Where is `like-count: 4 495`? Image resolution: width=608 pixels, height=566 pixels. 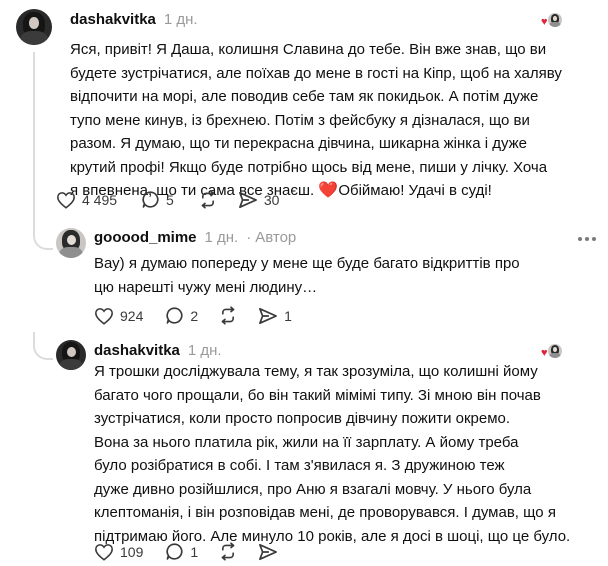 like-count: 4 495 is located at coordinates (100, 199).